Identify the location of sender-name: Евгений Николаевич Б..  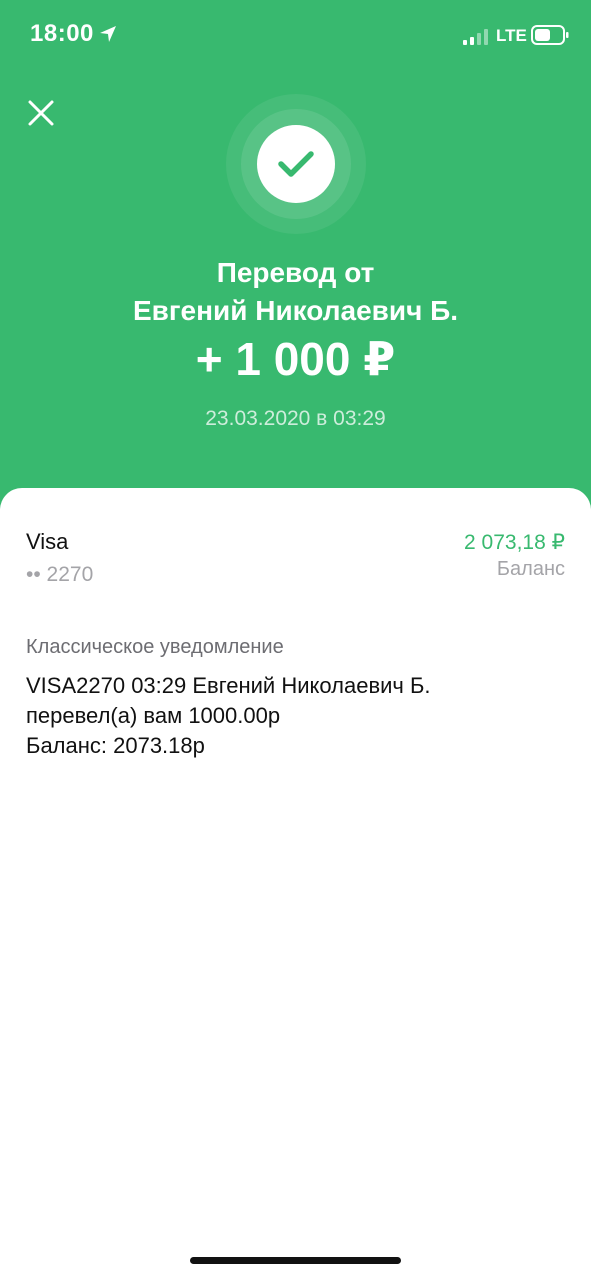
(295, 310).